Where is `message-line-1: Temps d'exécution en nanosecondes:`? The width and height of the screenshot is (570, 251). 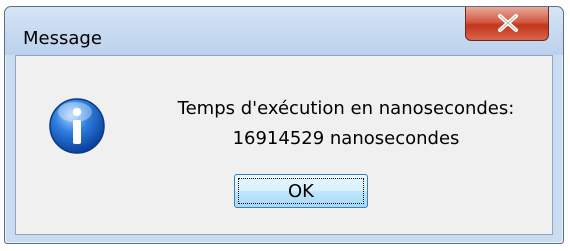 message-line-1: Temps d'exécution en nanosecondes: is located at coordinates (346, 108).